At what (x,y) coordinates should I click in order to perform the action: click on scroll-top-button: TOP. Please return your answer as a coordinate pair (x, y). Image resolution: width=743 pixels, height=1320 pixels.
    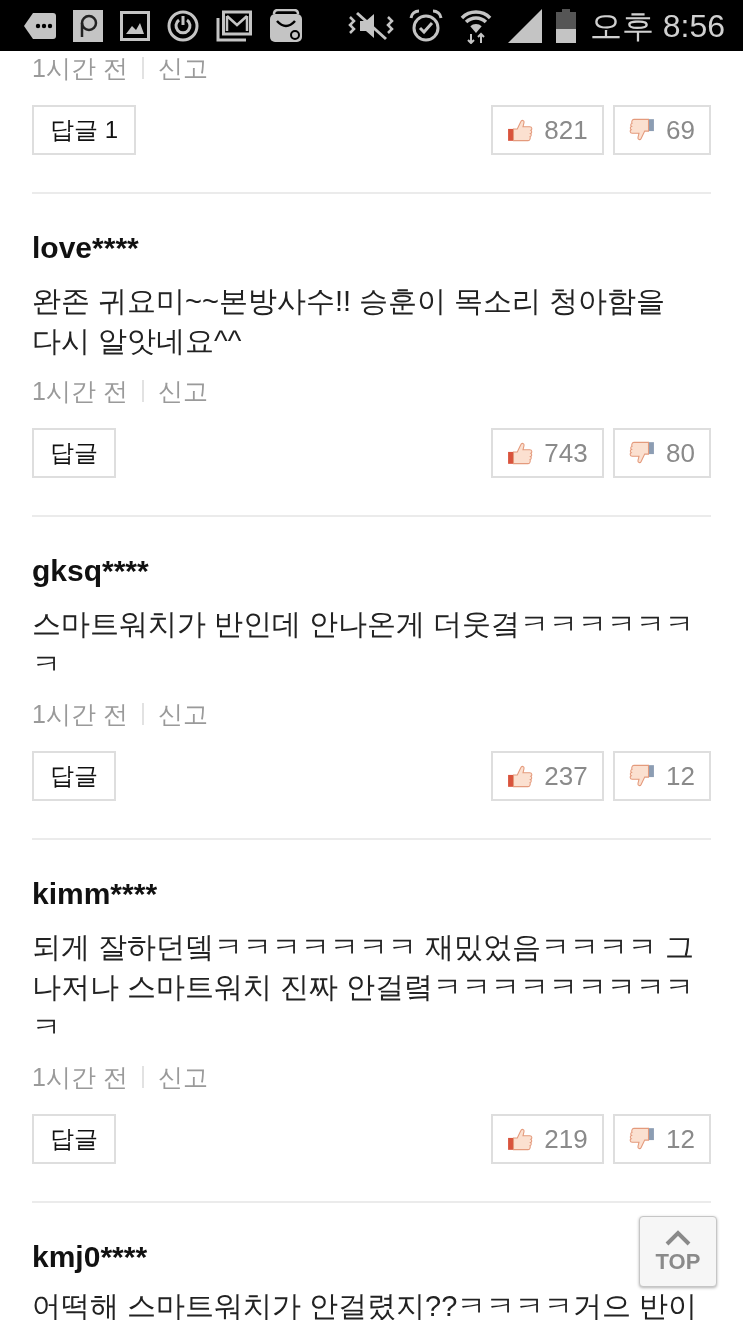
    Looking at the image, I should click on (678, 1251).